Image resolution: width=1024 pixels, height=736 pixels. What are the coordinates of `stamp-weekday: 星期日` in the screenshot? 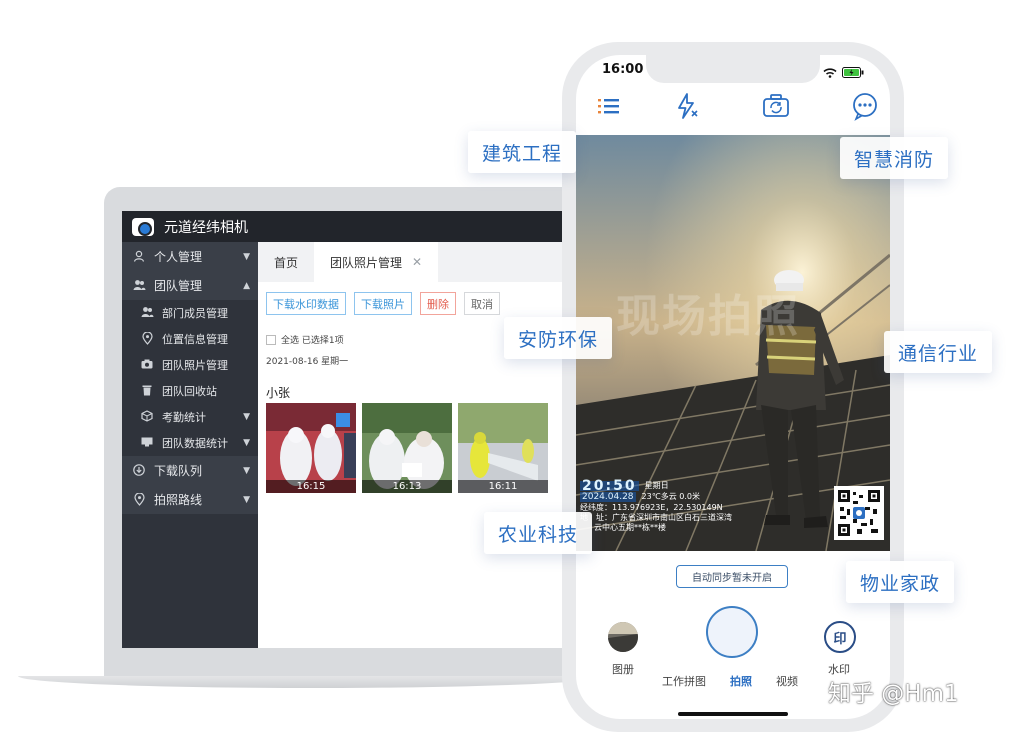 It's located at (656, 485).